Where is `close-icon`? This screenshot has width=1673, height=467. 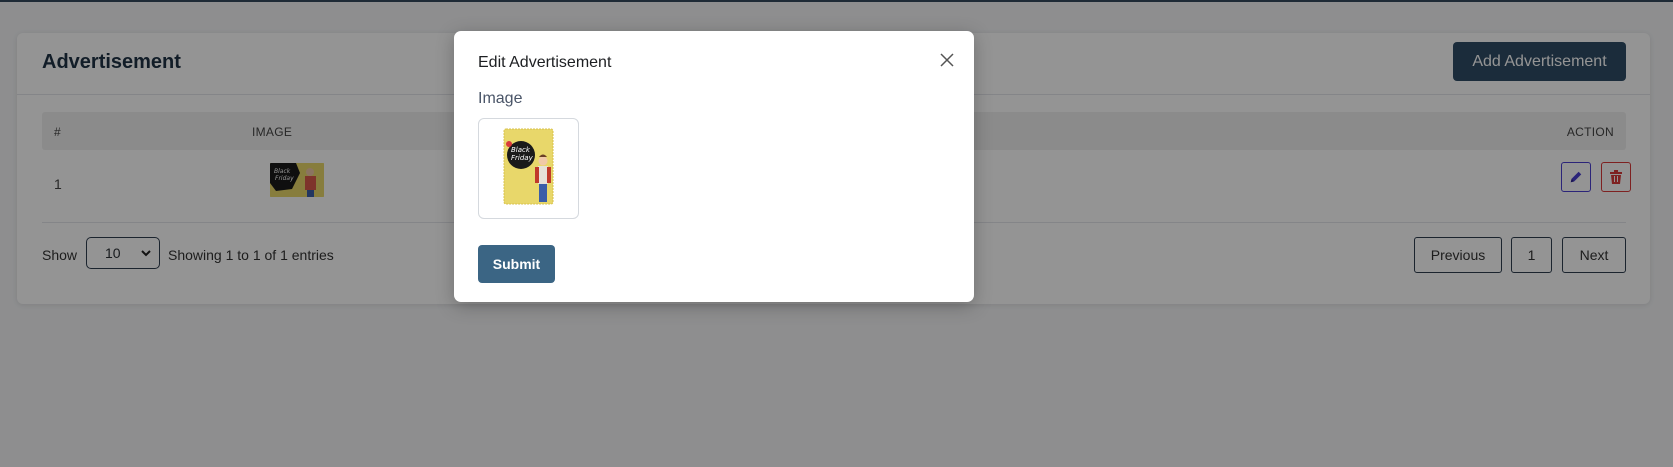
close-icon is located at coordinates (947, 60).